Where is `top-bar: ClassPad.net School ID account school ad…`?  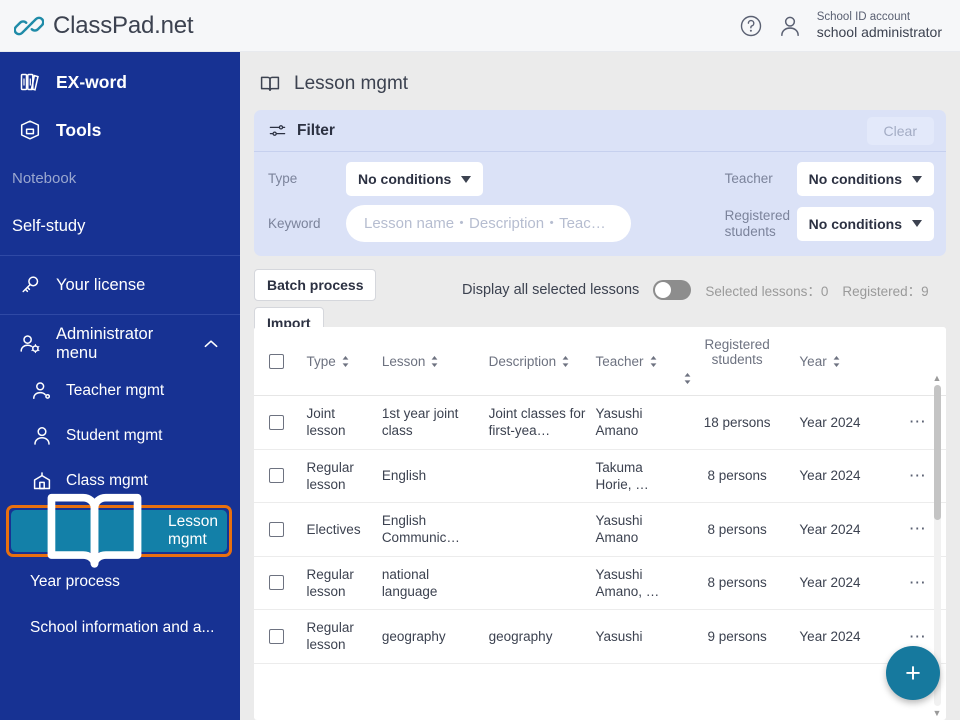
top-bar: ClassPad.net School ID account school ad… is located at coordinates (480, 26).